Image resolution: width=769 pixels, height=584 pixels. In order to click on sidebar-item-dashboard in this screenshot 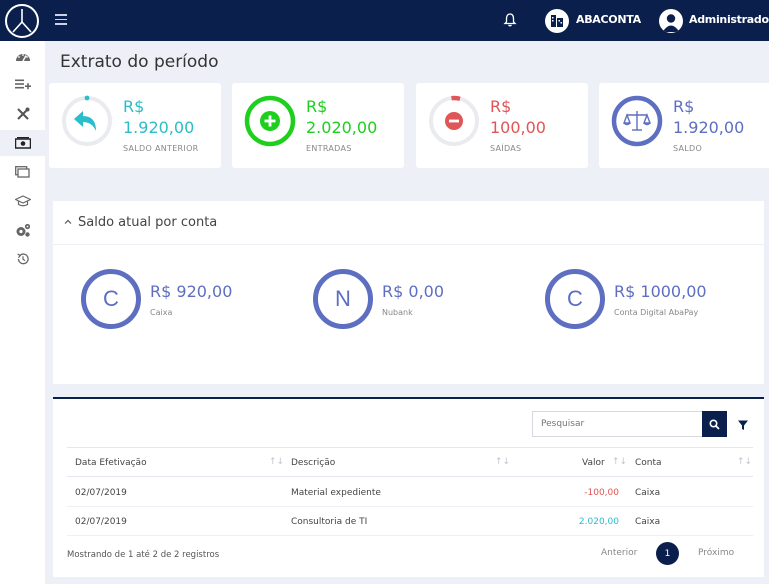, I will do `click(22, 57)`.